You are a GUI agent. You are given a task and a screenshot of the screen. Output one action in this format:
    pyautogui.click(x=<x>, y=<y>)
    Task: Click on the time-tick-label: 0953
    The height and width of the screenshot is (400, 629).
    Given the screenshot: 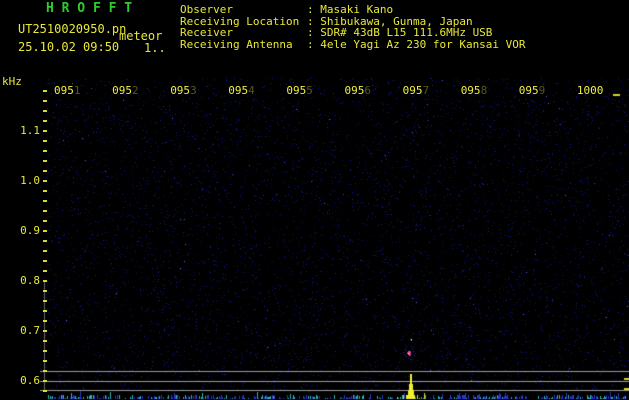 What is the action you would take?
    pyautogui.click(x=183, y=90)
    